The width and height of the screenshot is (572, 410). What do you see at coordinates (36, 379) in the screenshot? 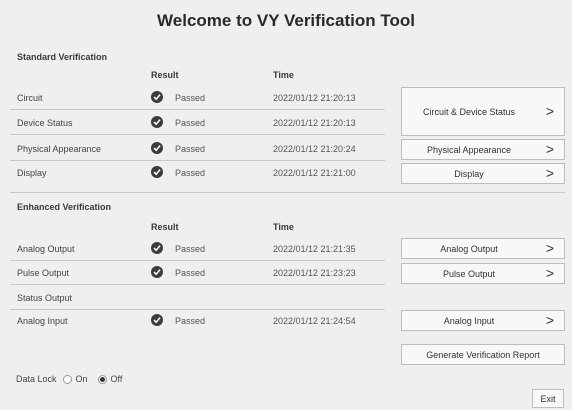
I see `data-lock-label: Data Lock` at bounding box center [36, 379].